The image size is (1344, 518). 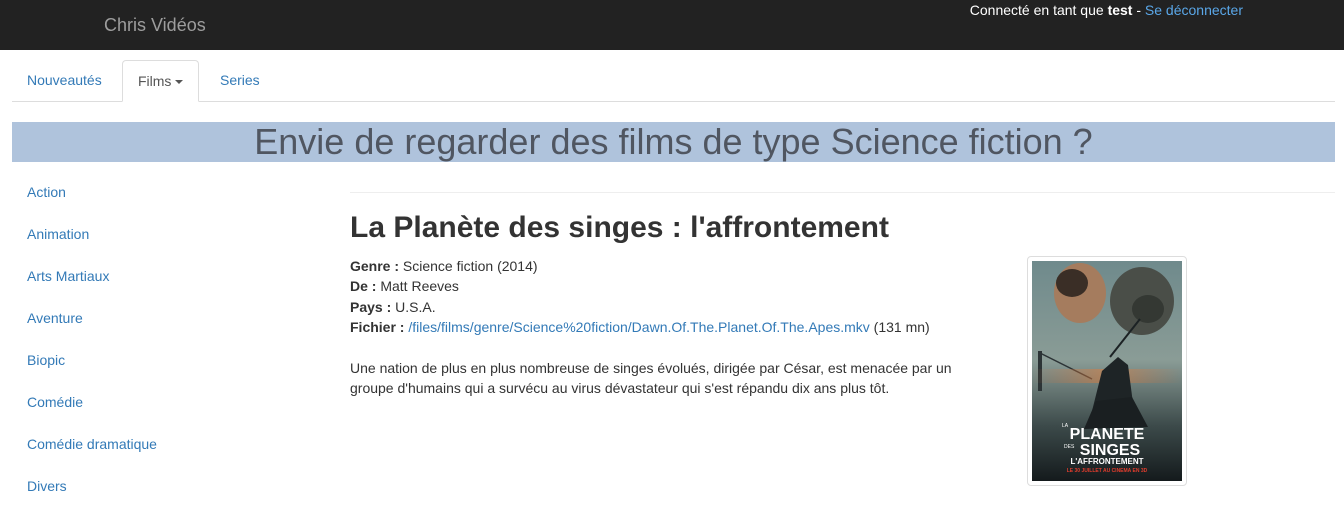 I want to click on sidebar-item-divers: Divers, so click(x=167, y=497).